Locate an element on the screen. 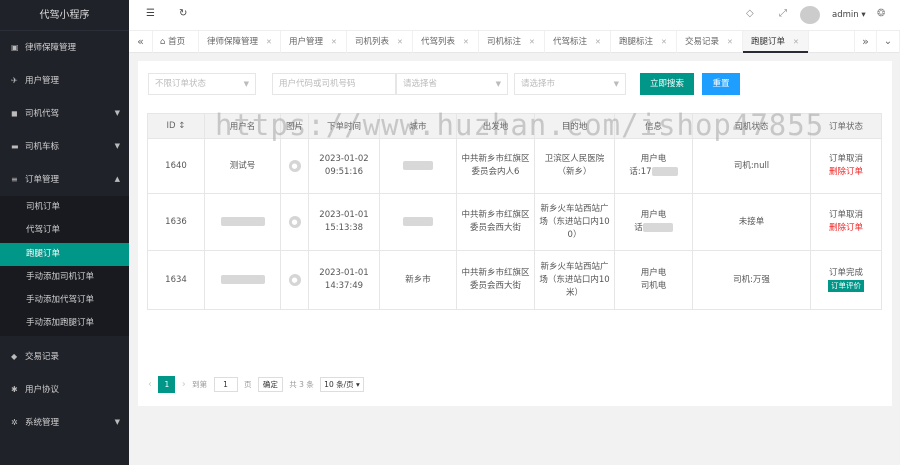 The image size is (900, 465). user-menu: admin ▾ is located at coordinates (849, 15).